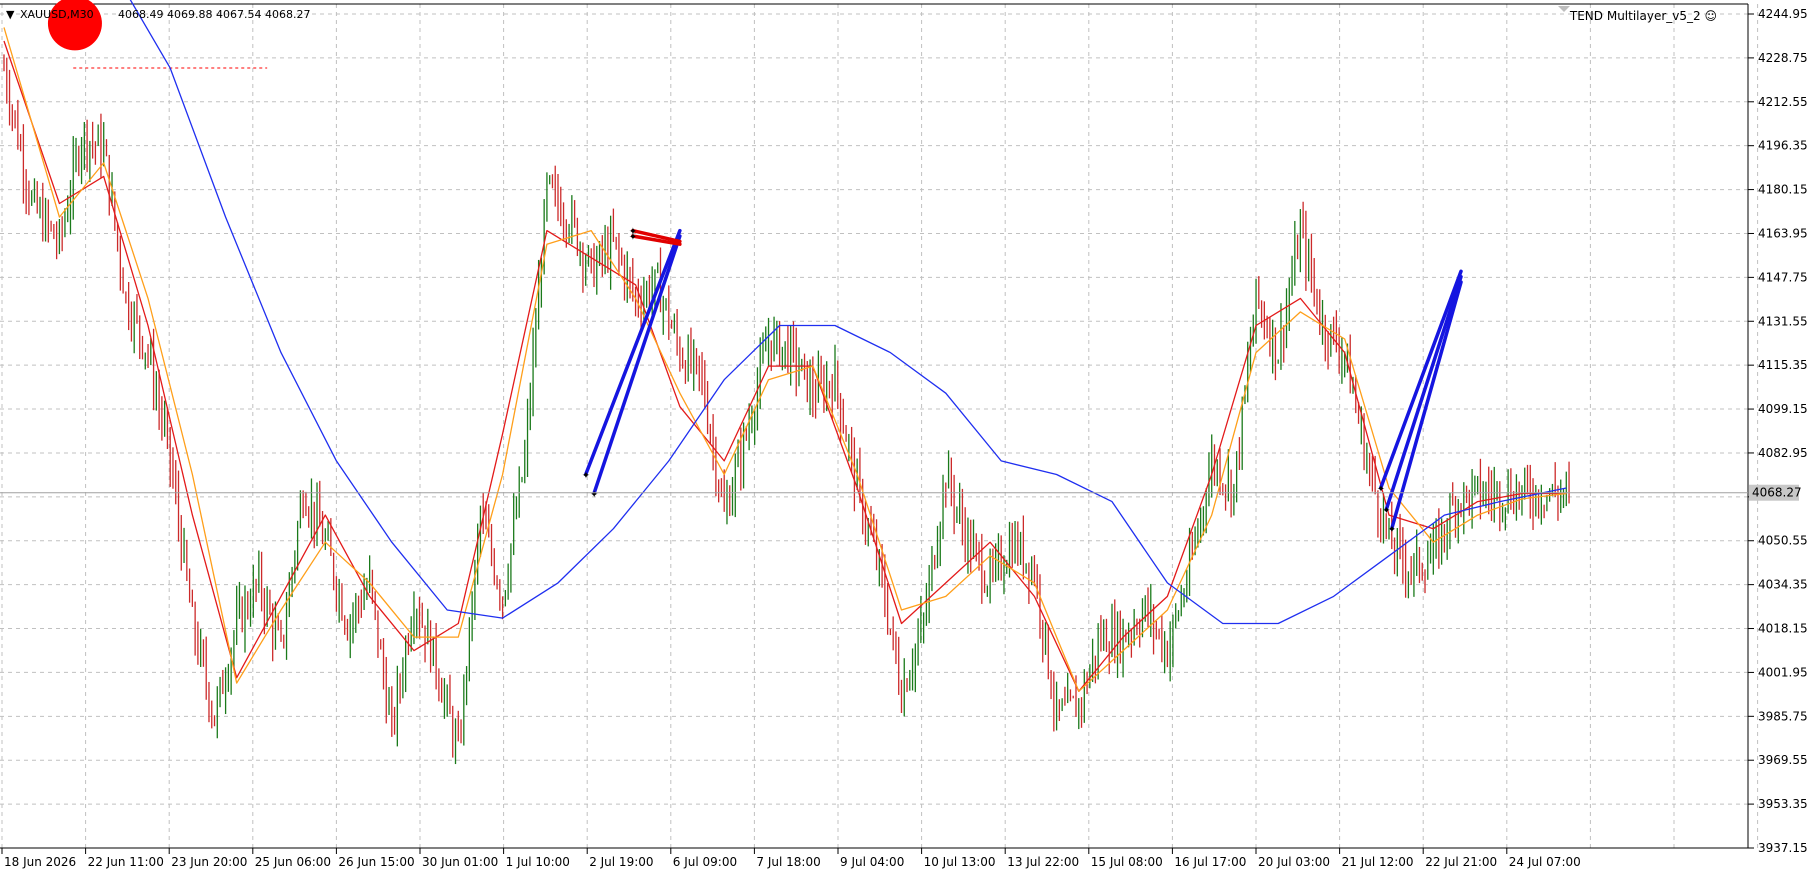 Image resolution: width=1807 pixels, height=878 pixels. What do you see at coordinates (1782, 409) in the screenshot?
I see `y-tick-label: 4099.15` at bounding box center [1782, 409].